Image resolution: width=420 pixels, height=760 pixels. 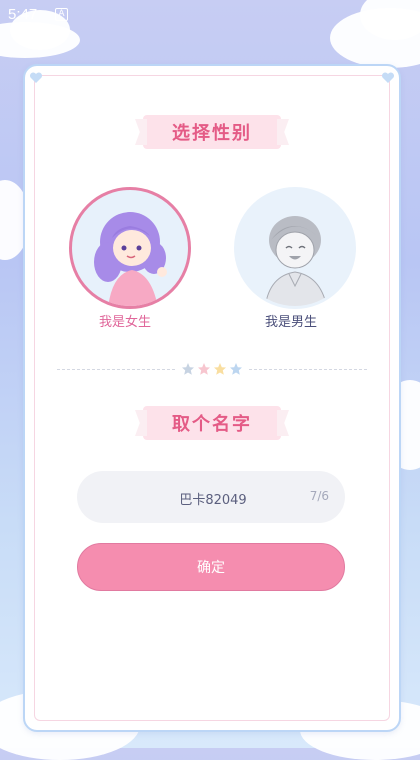 I want to click on male-avatar-button, so click(x=295, y=248).